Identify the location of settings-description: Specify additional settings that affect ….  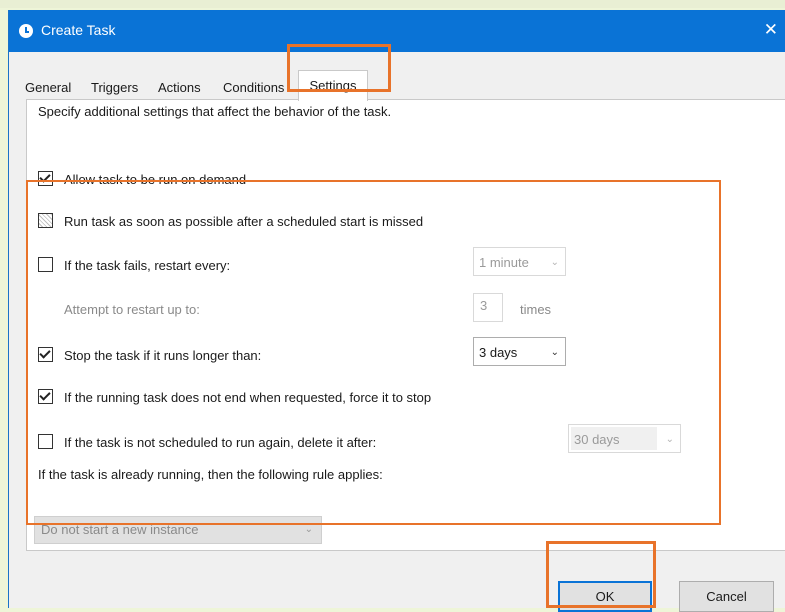
(215, 111).